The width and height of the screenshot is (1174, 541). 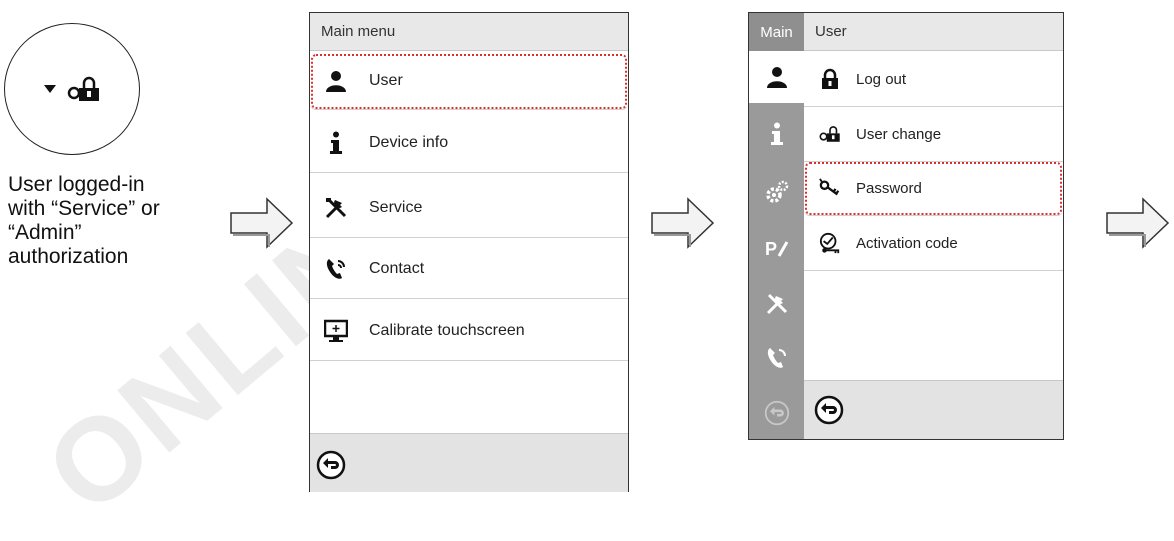 I want to click on caption-line: authorization, so click(x=68, y=256).